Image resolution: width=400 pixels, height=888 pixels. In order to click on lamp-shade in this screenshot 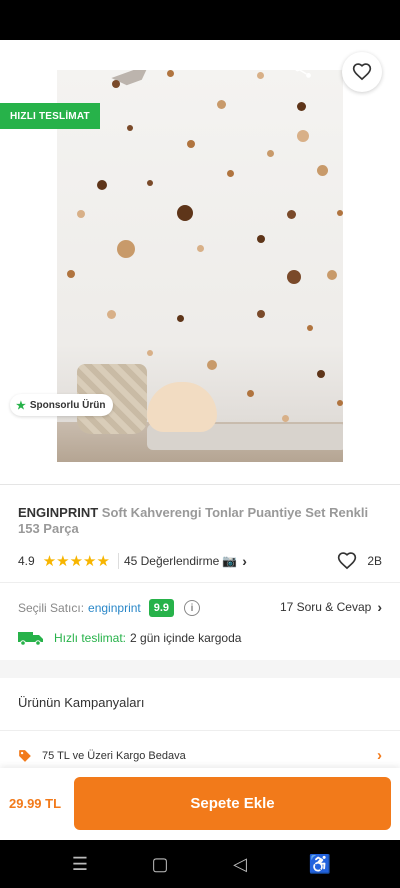, I will do `click(137, 93)`.